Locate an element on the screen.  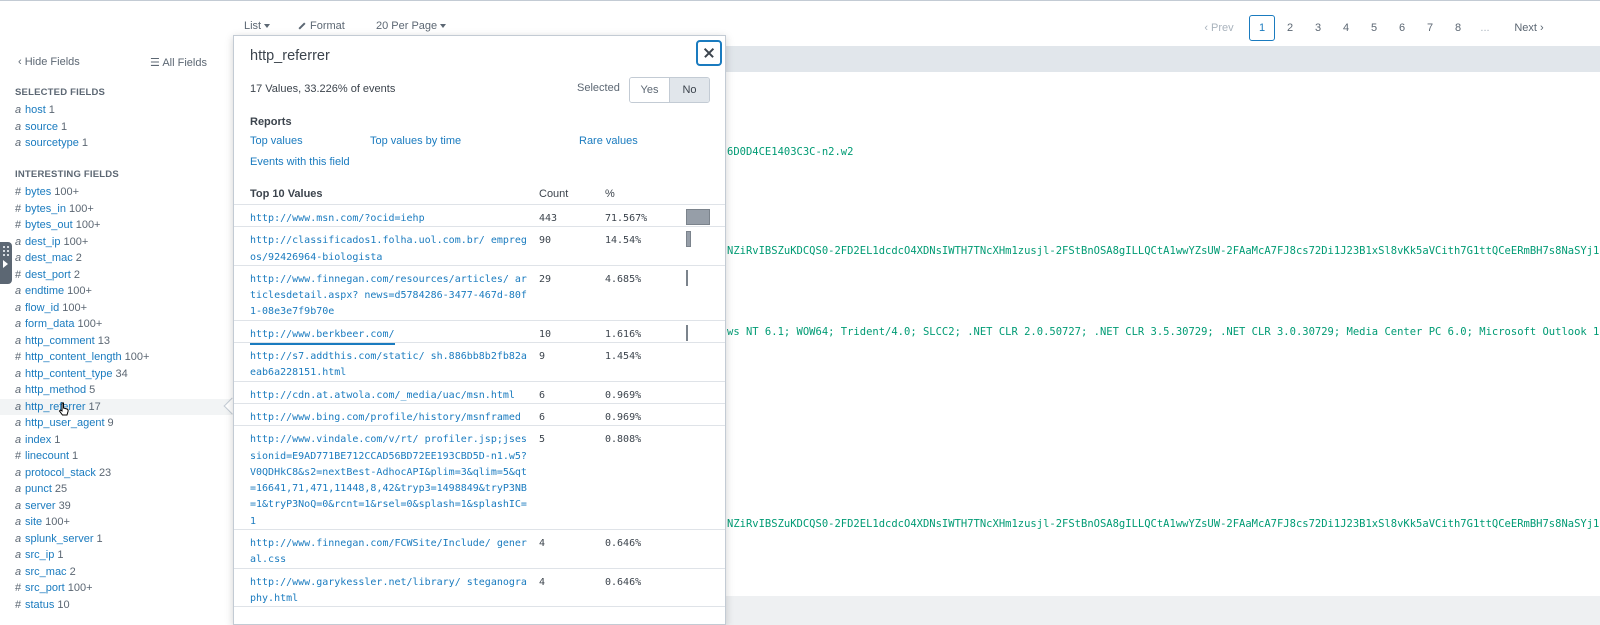
field-name: dest_ip is located at coordinates (42, 242).